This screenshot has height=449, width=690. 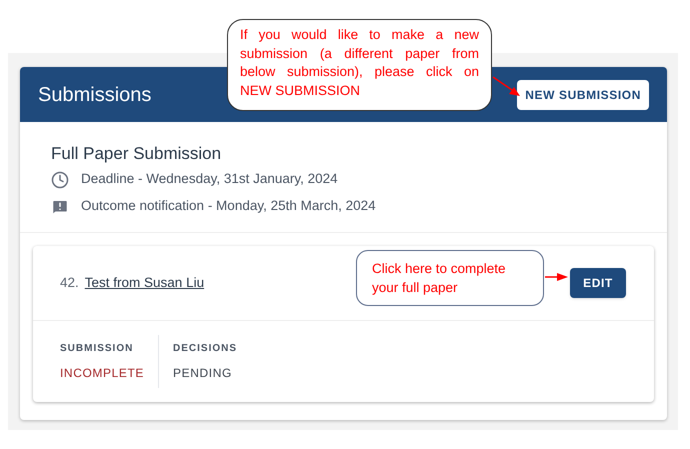 What do you see at coordinates (439, 278) in the screenshot?
I see `callout-text: Click here to complete your full paper` at bounding box center [439, 278].